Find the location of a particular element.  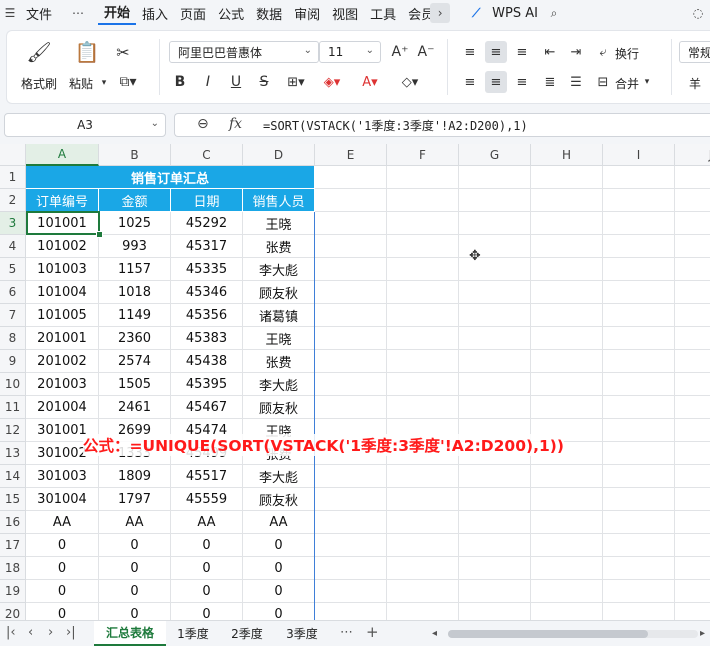

sheet-tab-summary: 汇总表格 is located at coordinates (130, 633).